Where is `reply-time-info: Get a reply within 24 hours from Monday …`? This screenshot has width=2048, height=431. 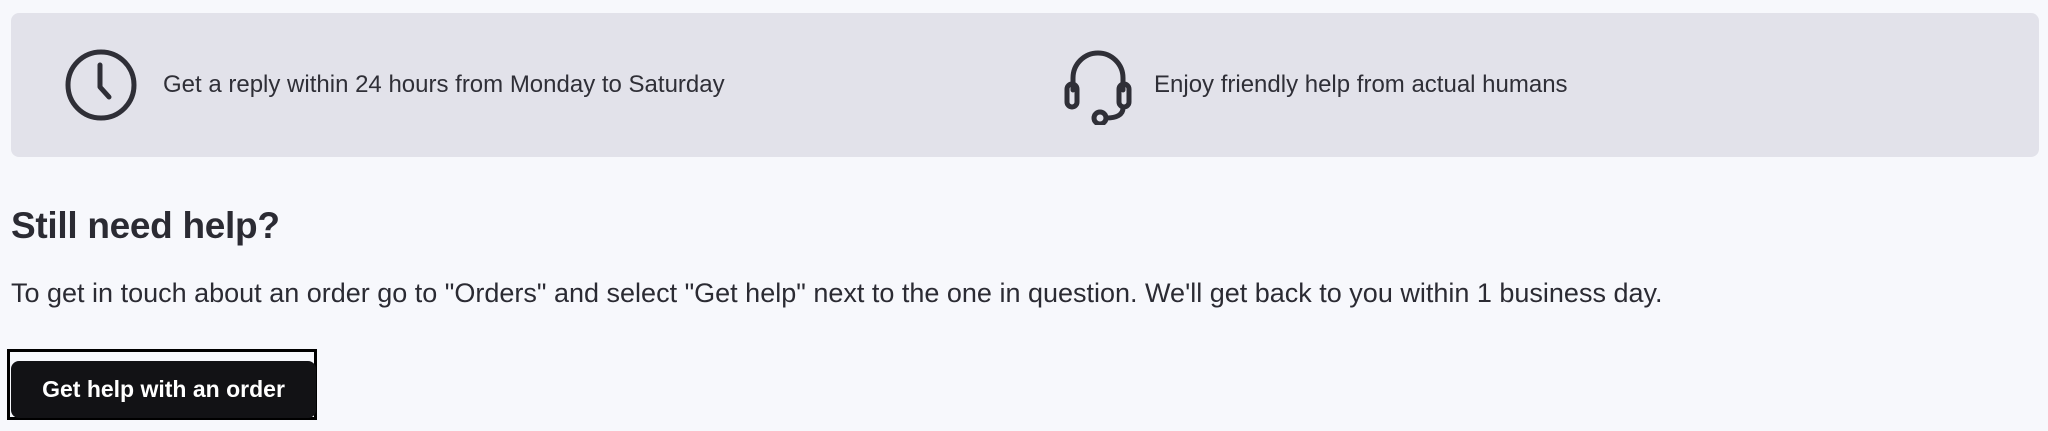
reply-time-info: Get a reply within 24 hours from Monday … is located at coordinates (393, 85).